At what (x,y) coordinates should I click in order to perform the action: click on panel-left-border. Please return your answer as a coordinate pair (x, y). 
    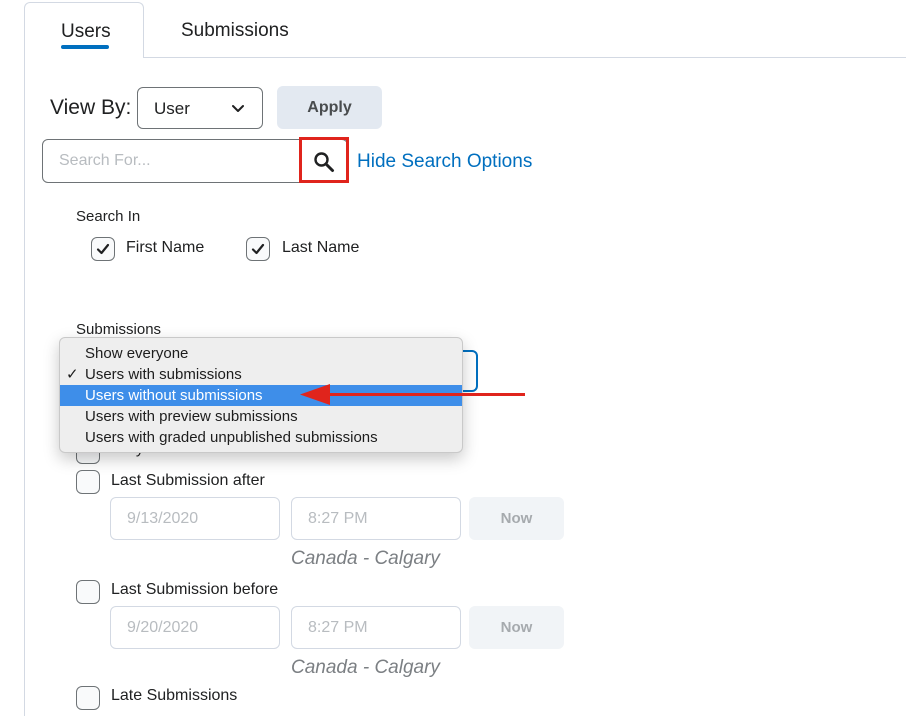
    Looking at the image, I should click on (24, 386).